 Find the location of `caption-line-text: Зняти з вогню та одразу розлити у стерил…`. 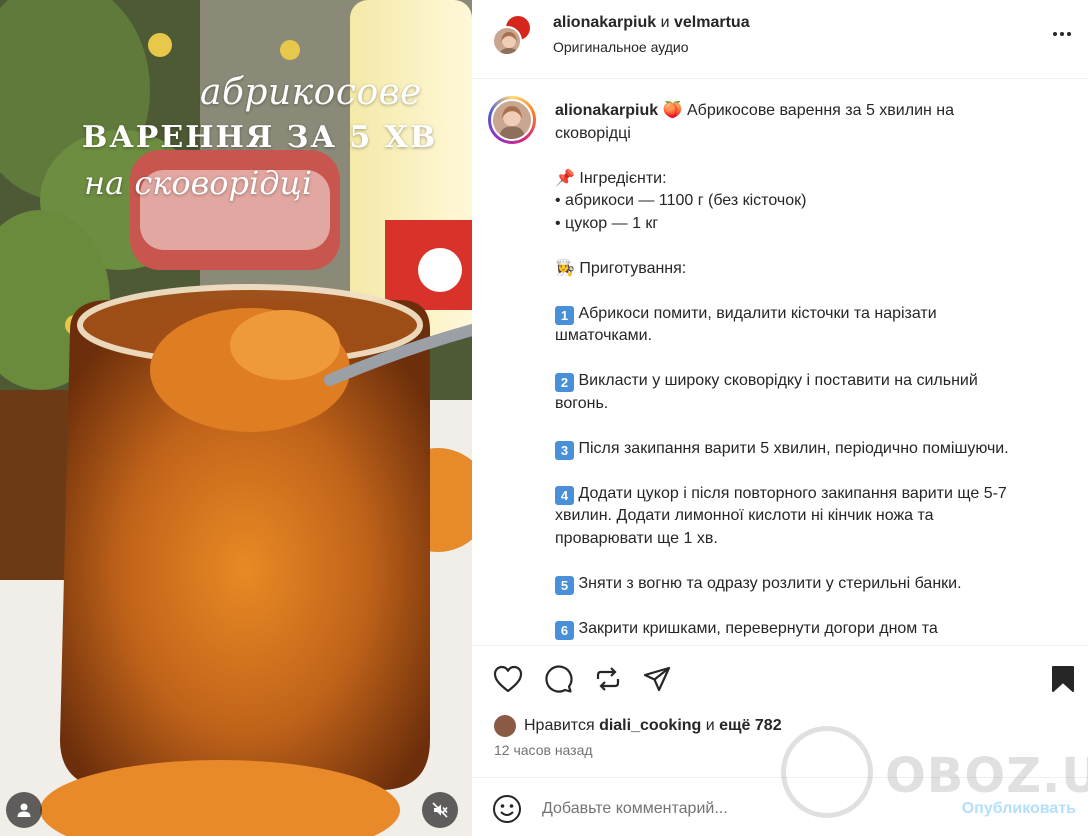

caption-line-text: Зняти з вогню та одразу розлити у стерил… is located at coordinates (770, 583).